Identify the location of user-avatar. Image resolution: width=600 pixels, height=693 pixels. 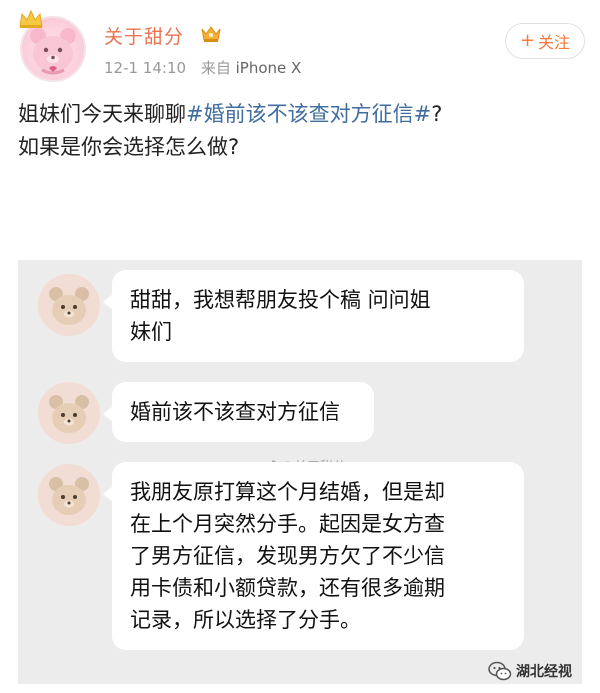
(52, 45).